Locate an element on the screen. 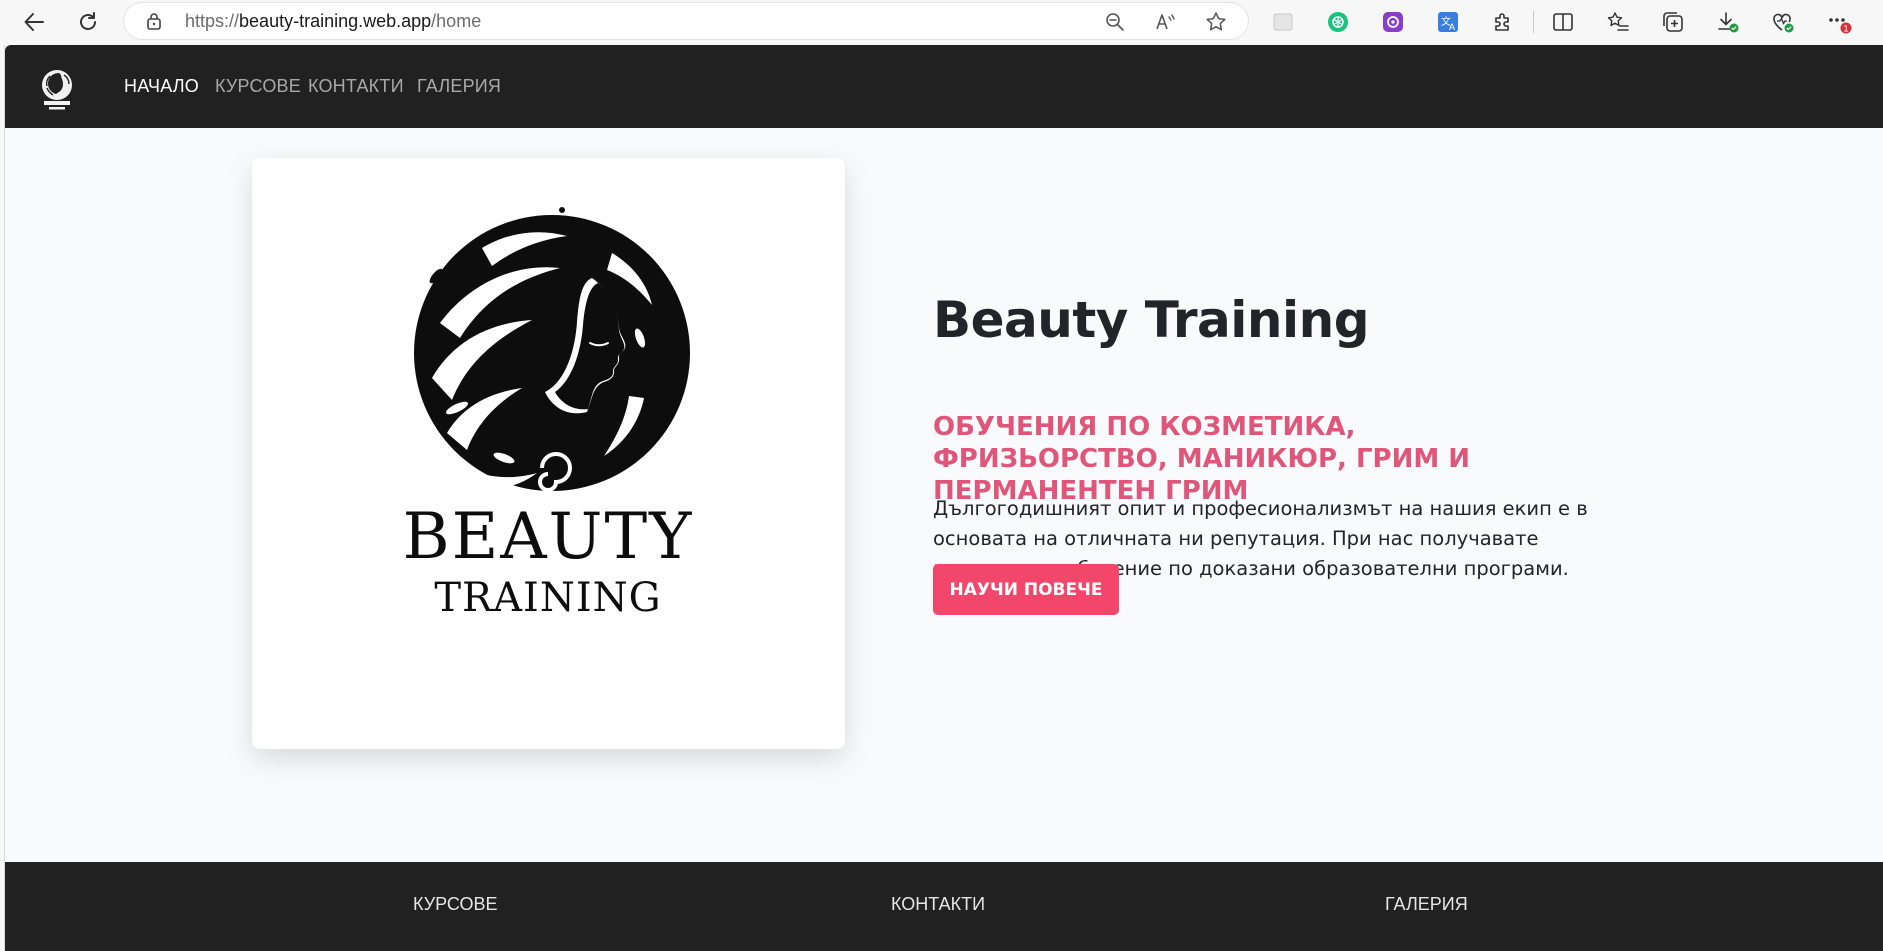 The image size is (1883, 951). split-screen-icon is located at coordinates (1563, 22).